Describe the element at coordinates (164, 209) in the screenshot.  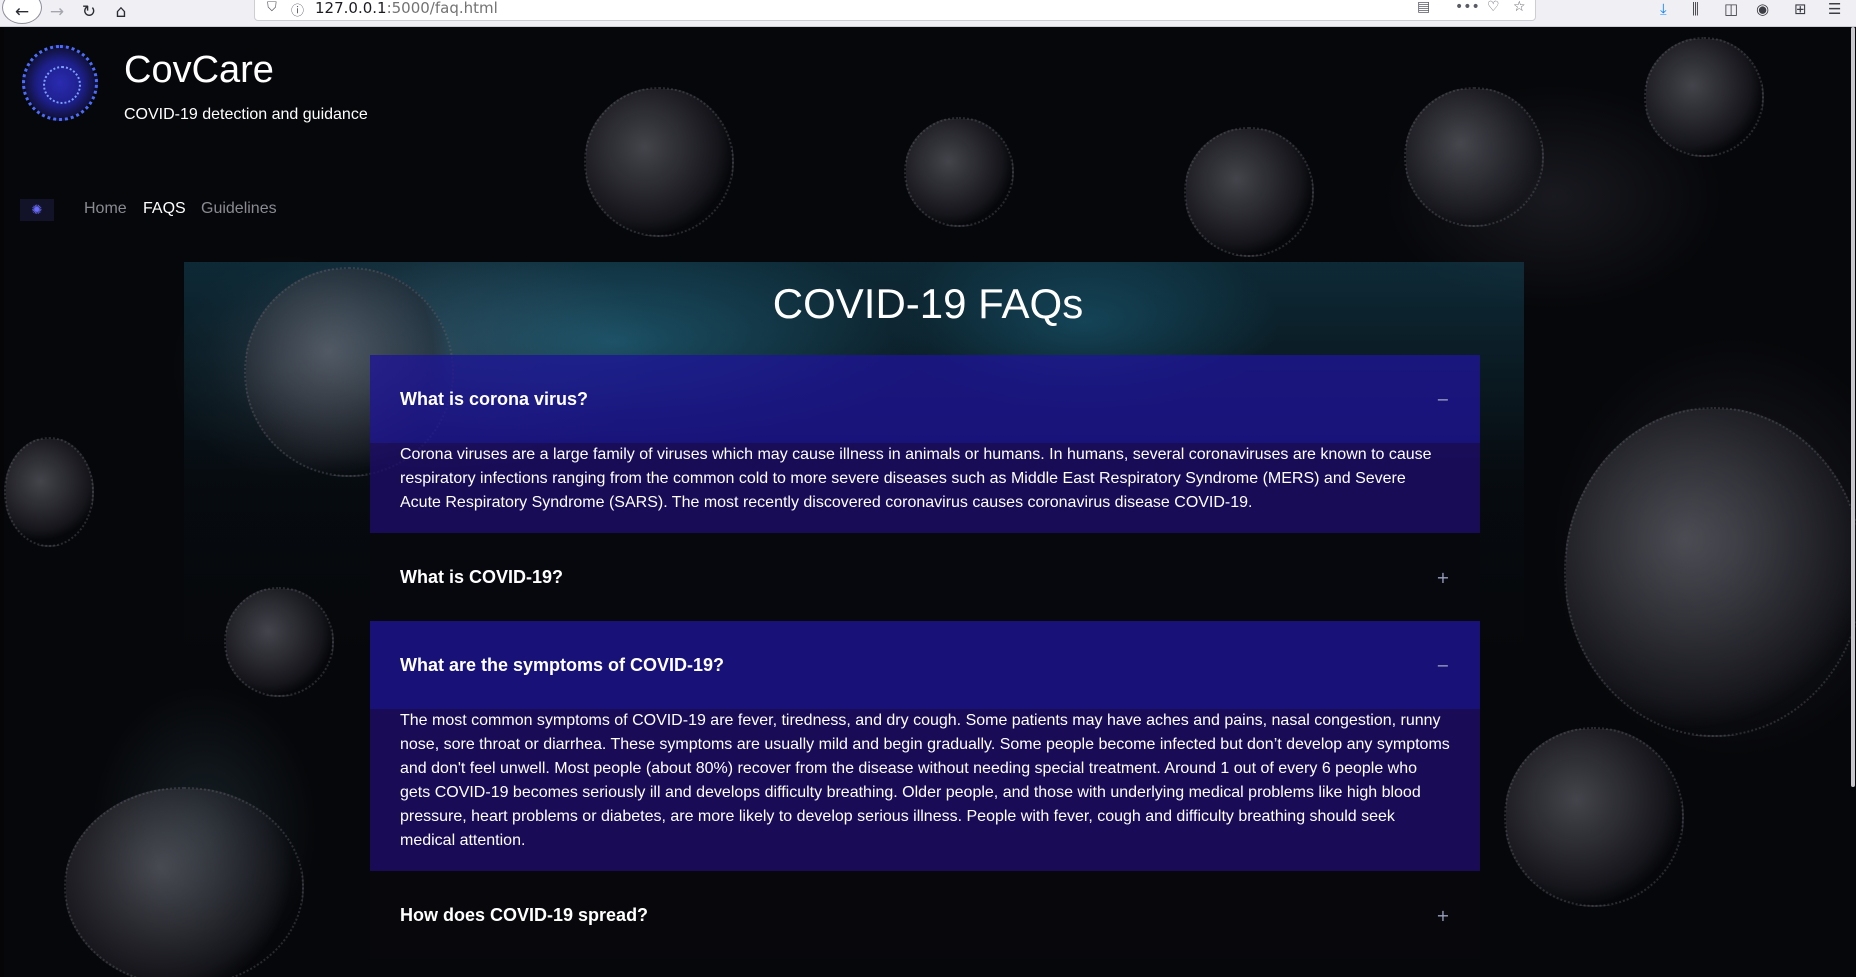
I see `nav-link-faqs: FAQS` at that location.